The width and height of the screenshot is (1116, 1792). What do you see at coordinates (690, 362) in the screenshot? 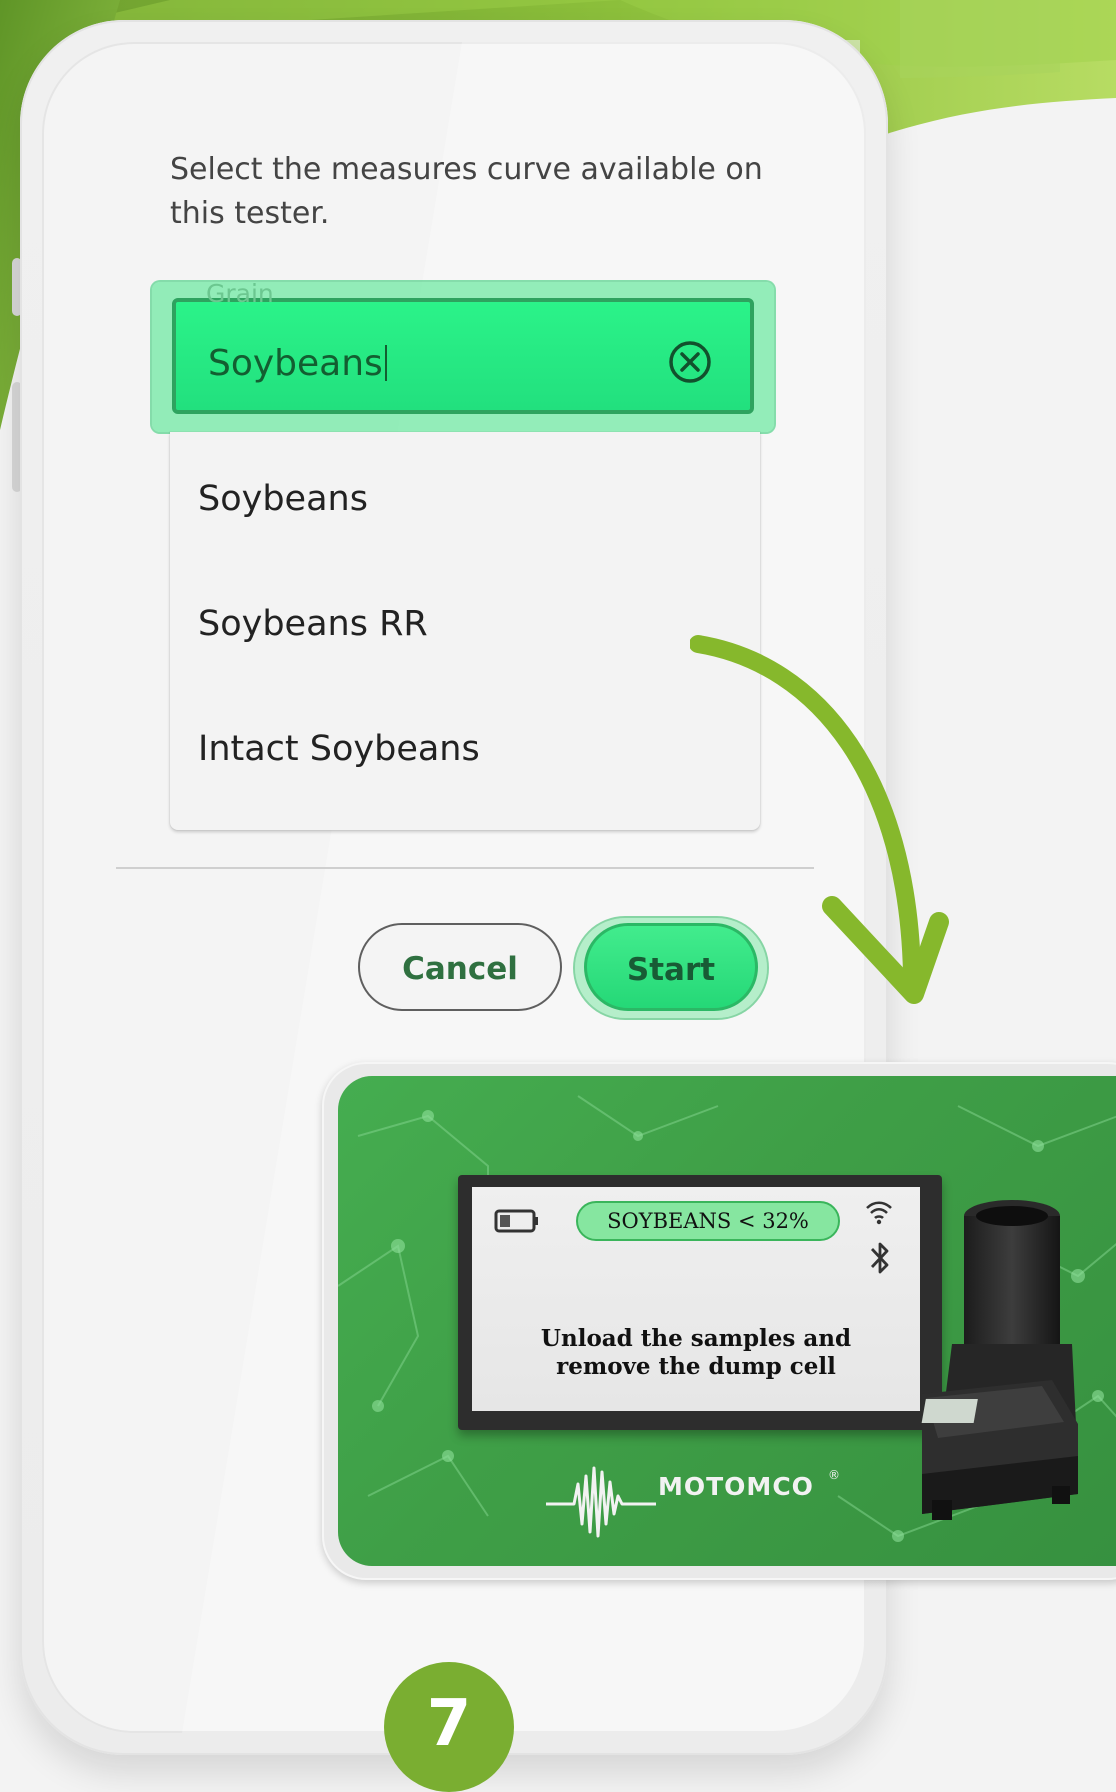
I see `clear-circle-x-icon` at bounding box center [690, 362].